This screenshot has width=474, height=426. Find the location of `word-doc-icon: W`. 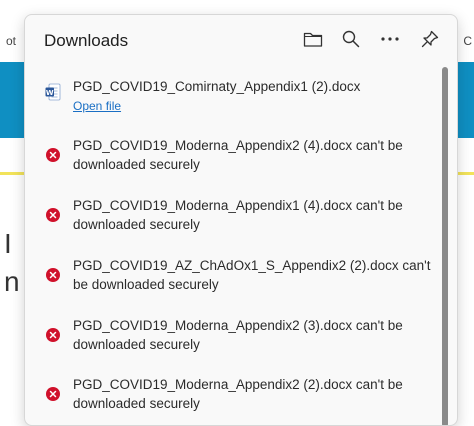

word-doc-icon: W is located at coordinates (53, 92).